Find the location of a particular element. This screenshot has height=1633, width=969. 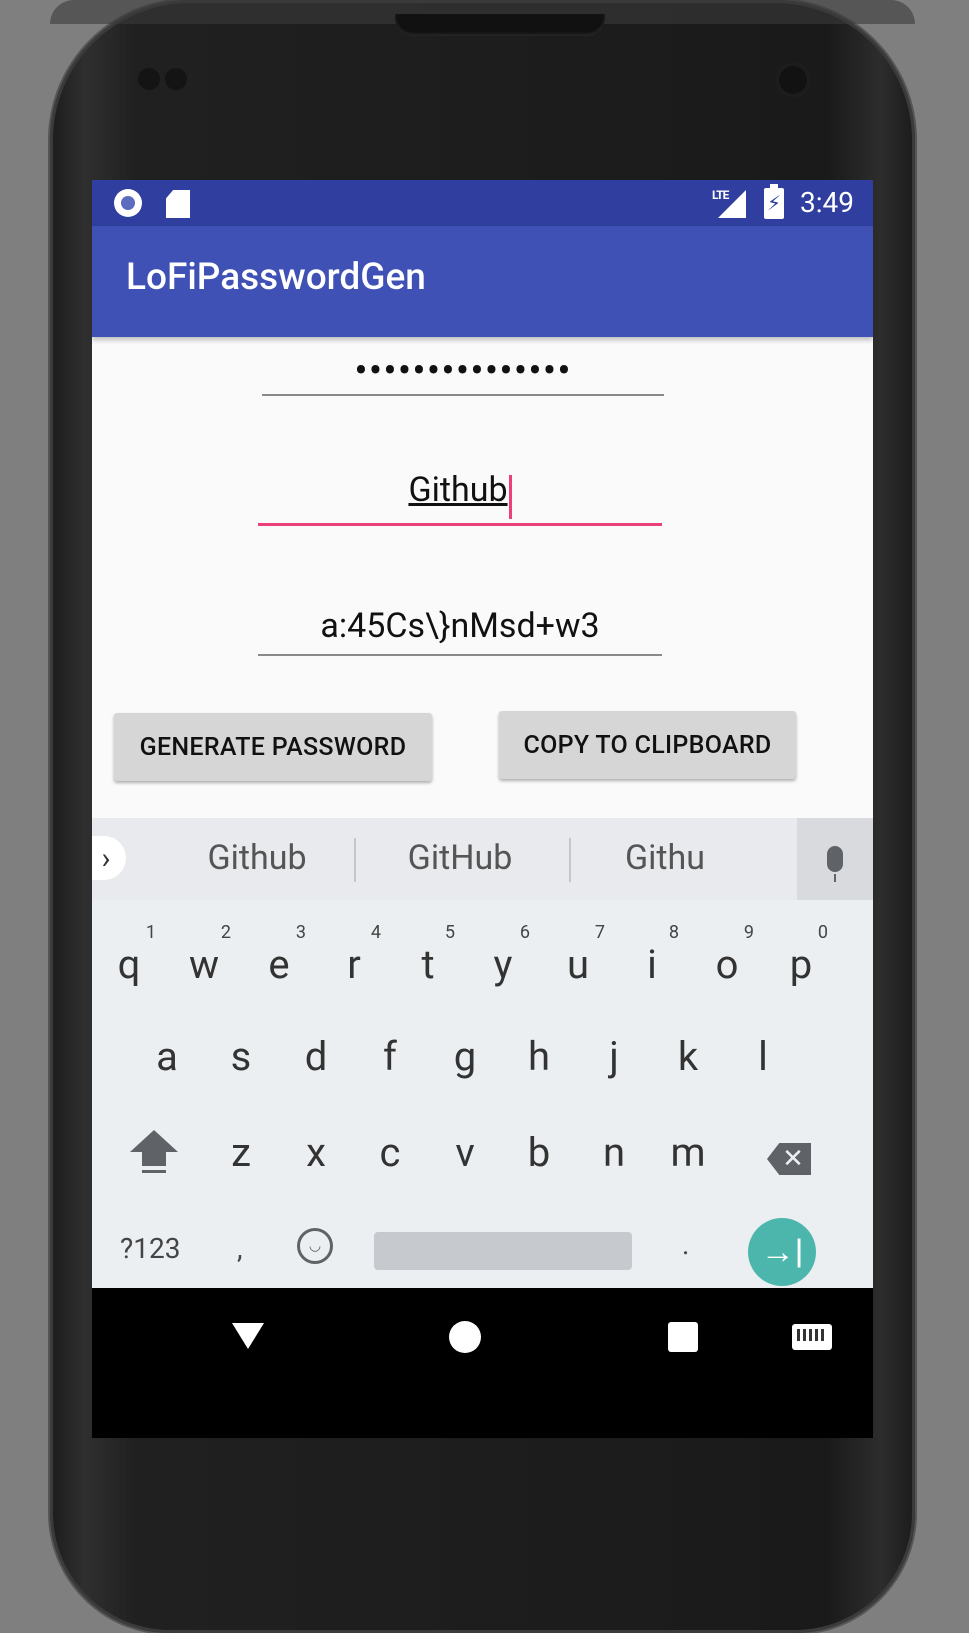

key-number-hint: 1 is located at coordinates (150, 932).